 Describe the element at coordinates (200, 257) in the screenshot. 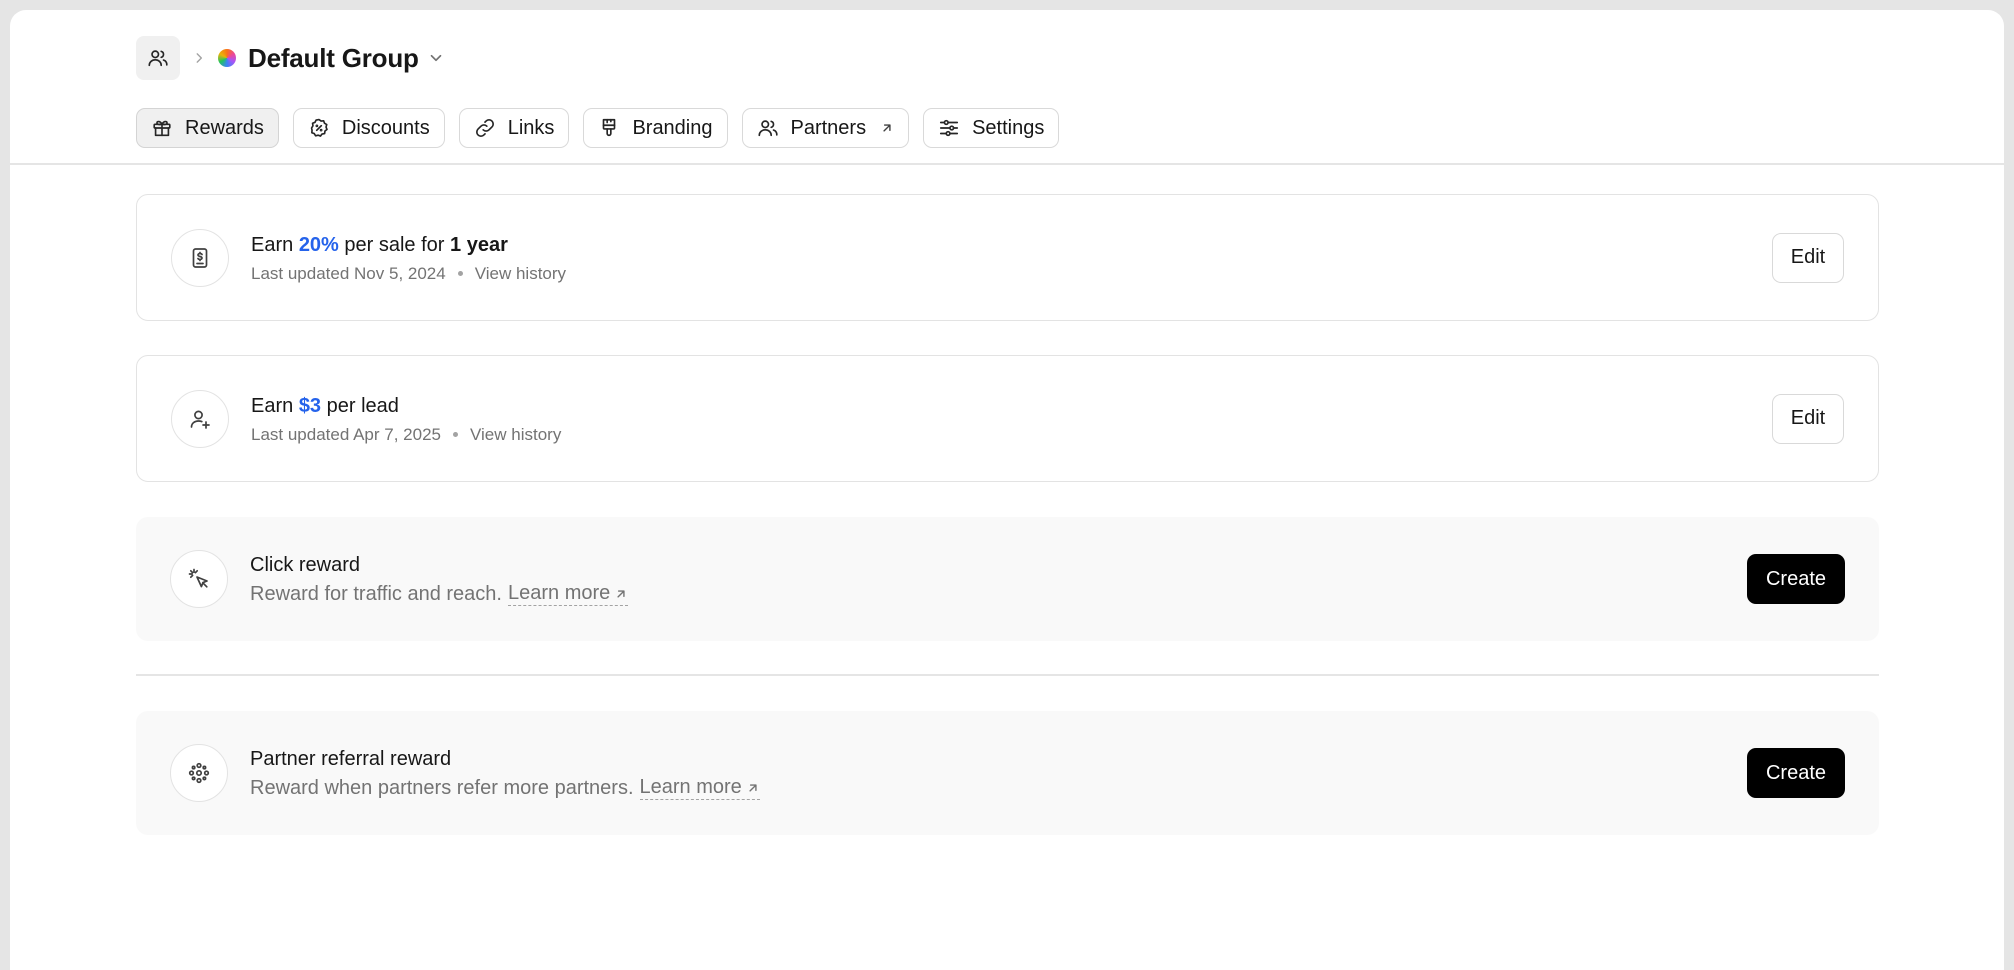

I see `receipt-dollar-icon` at that location.